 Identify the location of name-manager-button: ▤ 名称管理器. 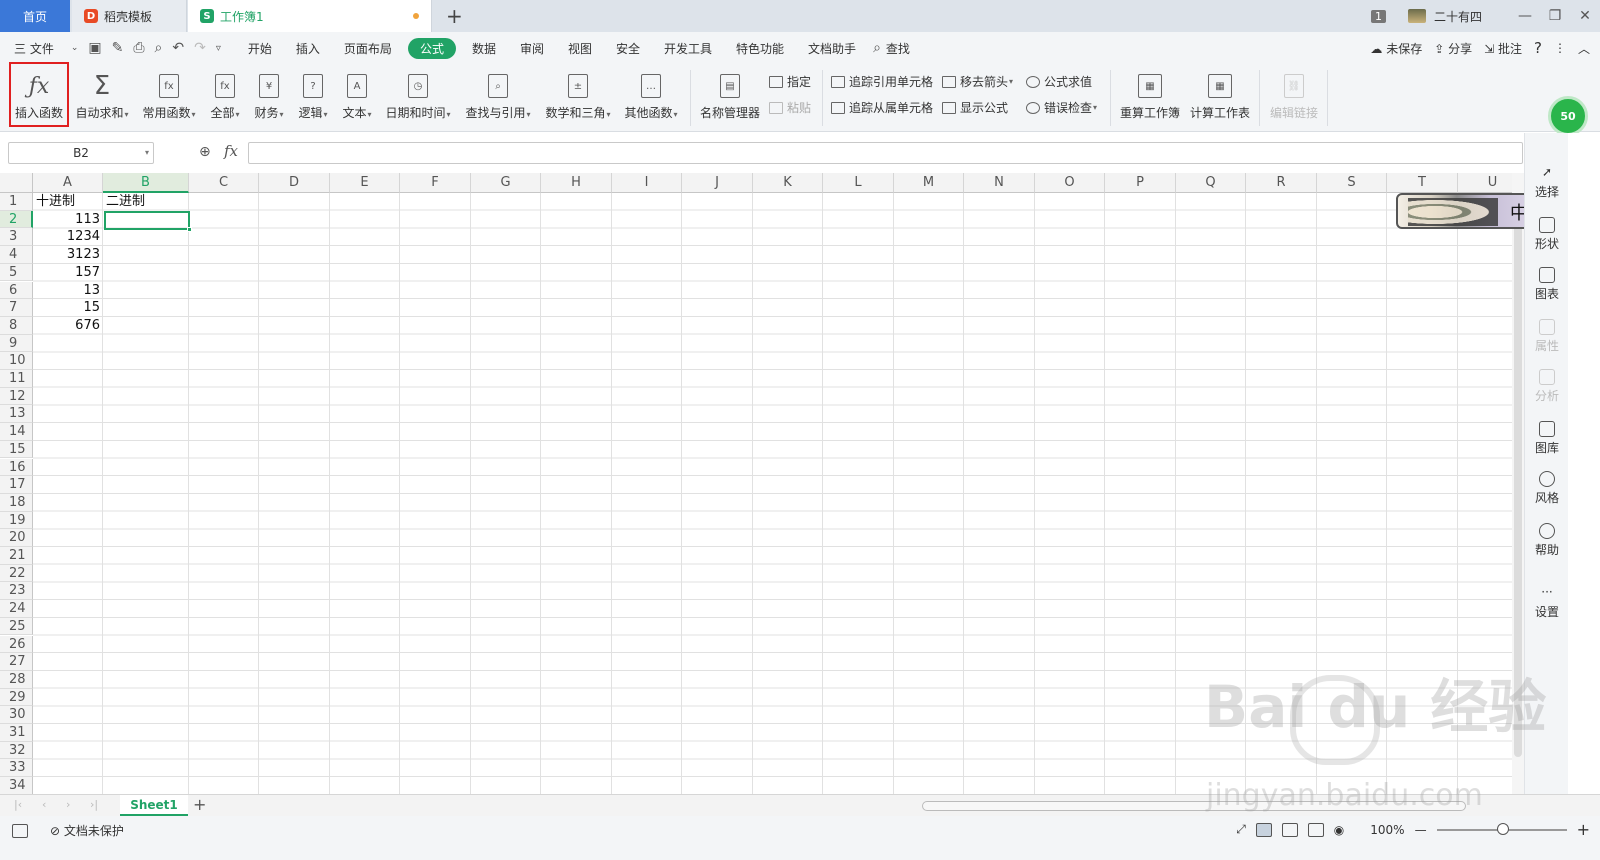
(730, 98).